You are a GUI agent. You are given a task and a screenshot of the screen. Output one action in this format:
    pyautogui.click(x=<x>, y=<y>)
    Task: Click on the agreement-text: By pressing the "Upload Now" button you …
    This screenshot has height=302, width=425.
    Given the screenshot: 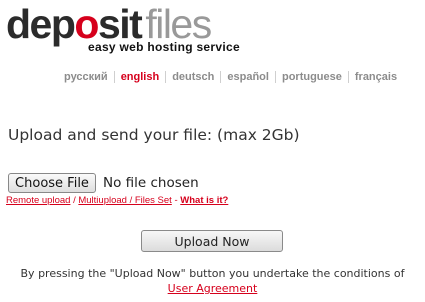 What is the action you would take?
    pyautogui.click(x=212, y=273)
    